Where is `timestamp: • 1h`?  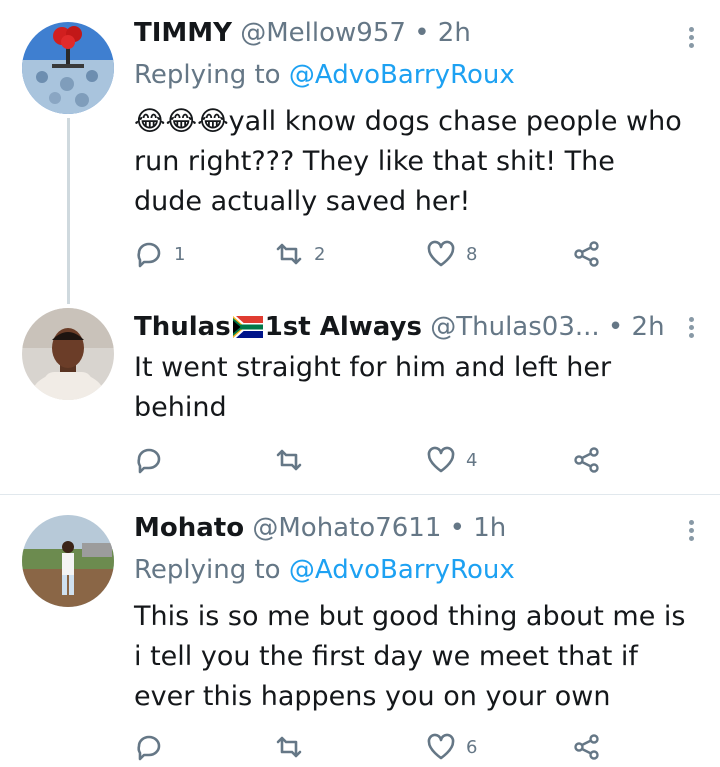
timestamp: • 1h is located at coordinates (478, 528).